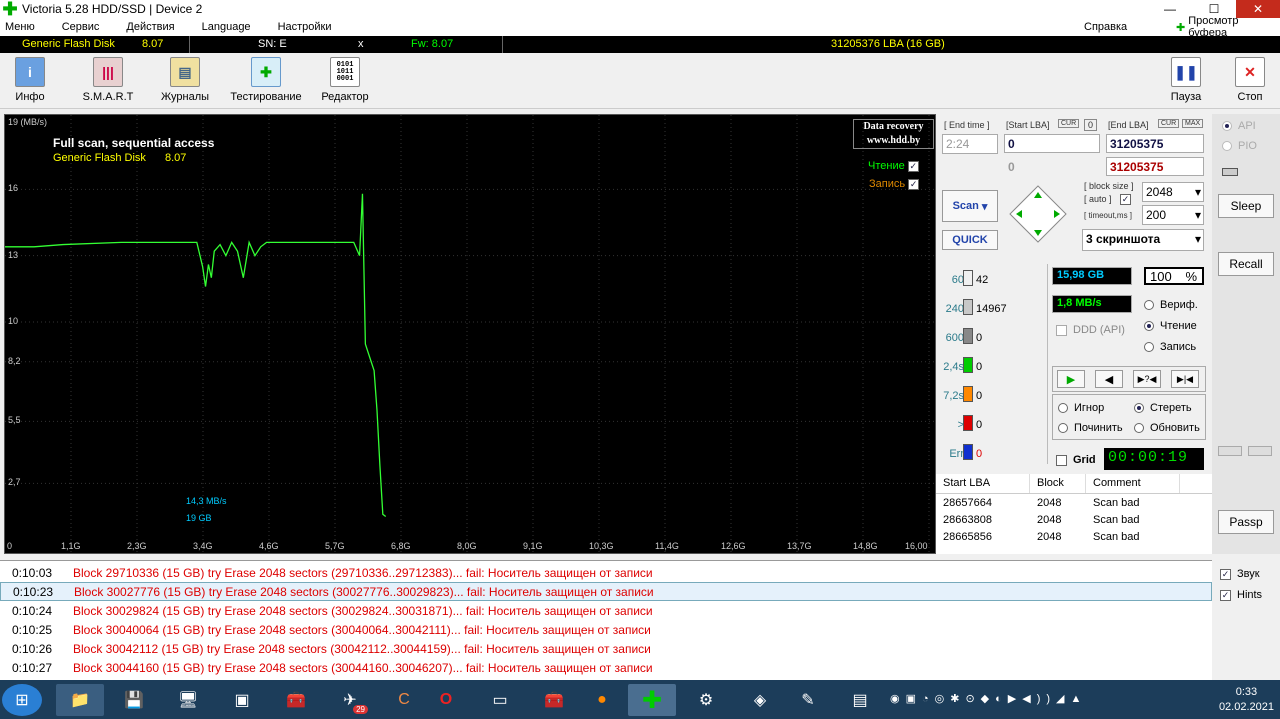 Image resolution: width=1280 pixels, height=719 pixels. What do you see at coordinates (953, 396) in the screenshot?
I see `counter-label: 7,2s` at bounding box center [953, 396].